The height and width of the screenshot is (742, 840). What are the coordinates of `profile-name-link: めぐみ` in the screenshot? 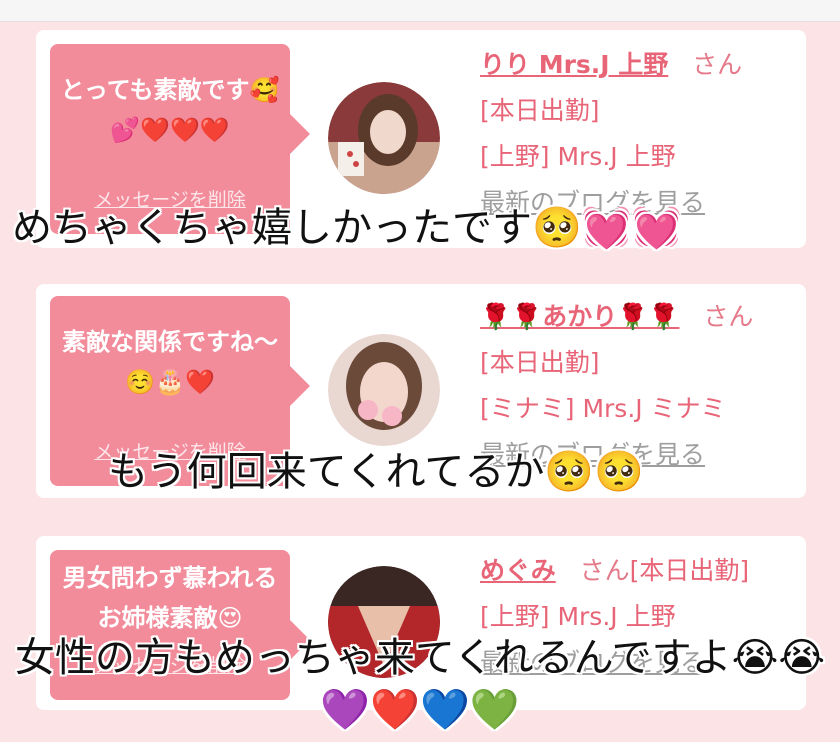 It's located at (518, 570).